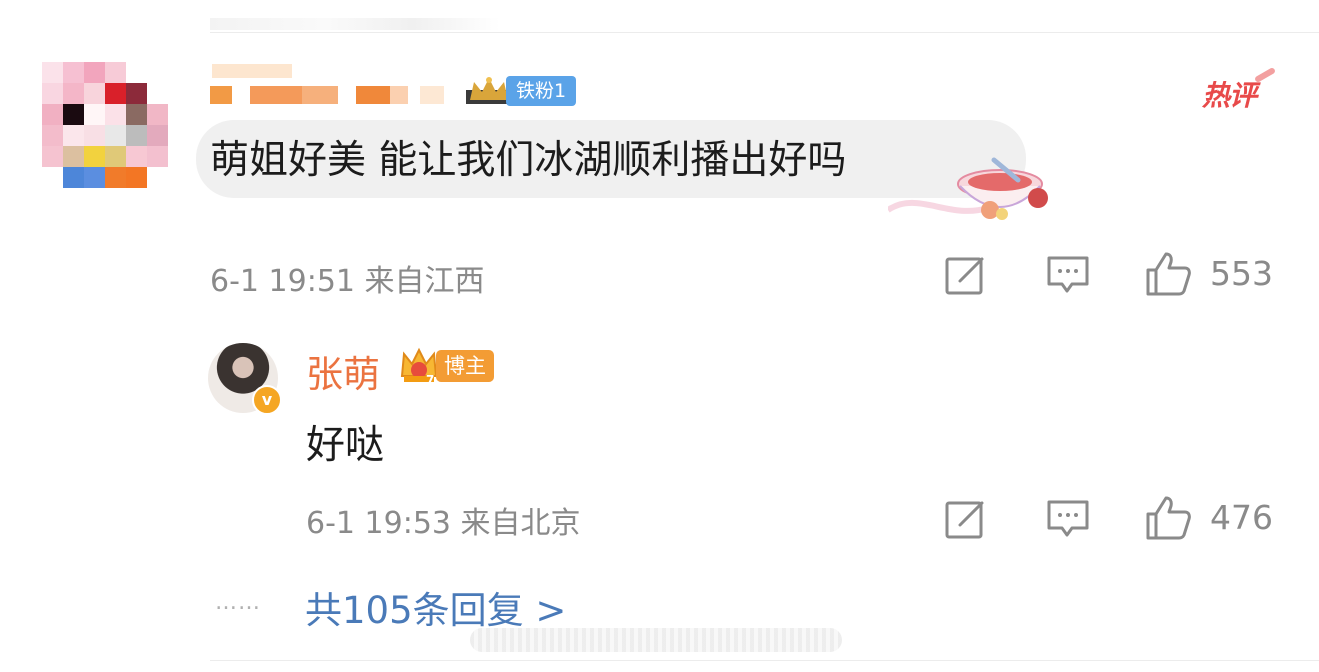 The image size is (1319, 672). I want to click on reply-meta: 6-1 19:53 来自北京, so click(443, 520).